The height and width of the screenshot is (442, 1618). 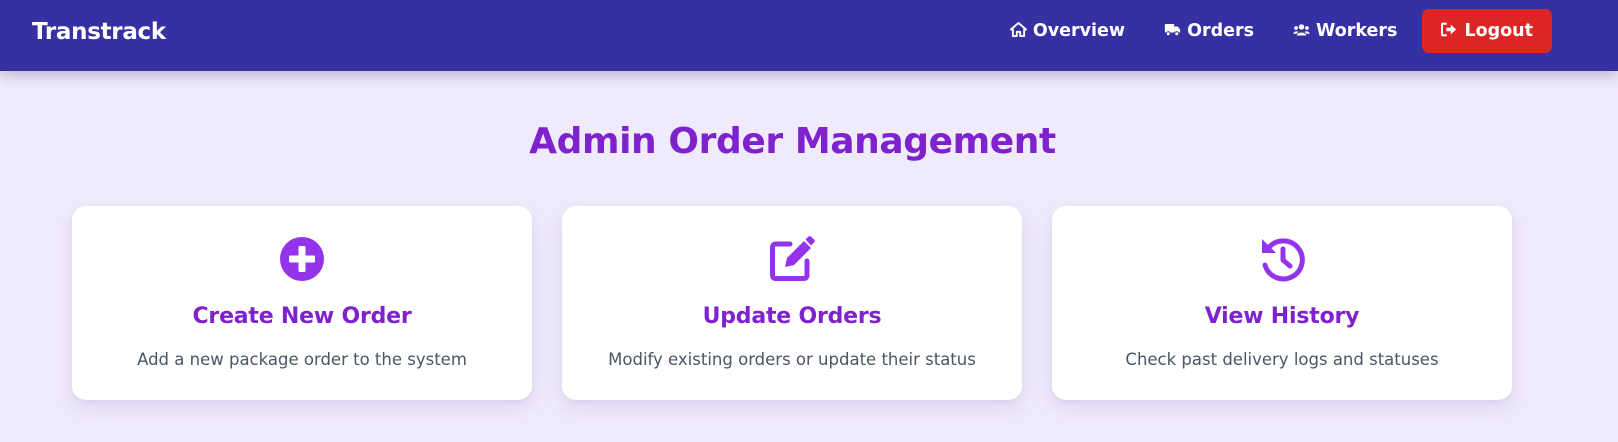 What do you see at coordinates (1357, 31) in the screenshot?
I see `nav-workers-label: Workers` at bounding box center [1357, 31].